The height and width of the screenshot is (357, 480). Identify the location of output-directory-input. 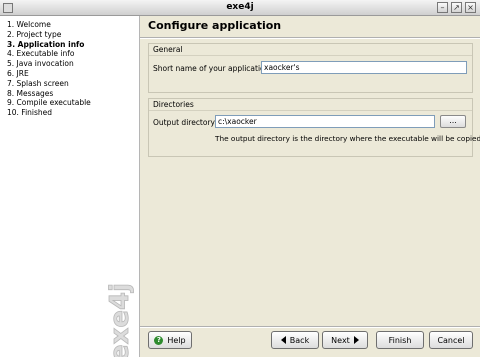
(325, 121).